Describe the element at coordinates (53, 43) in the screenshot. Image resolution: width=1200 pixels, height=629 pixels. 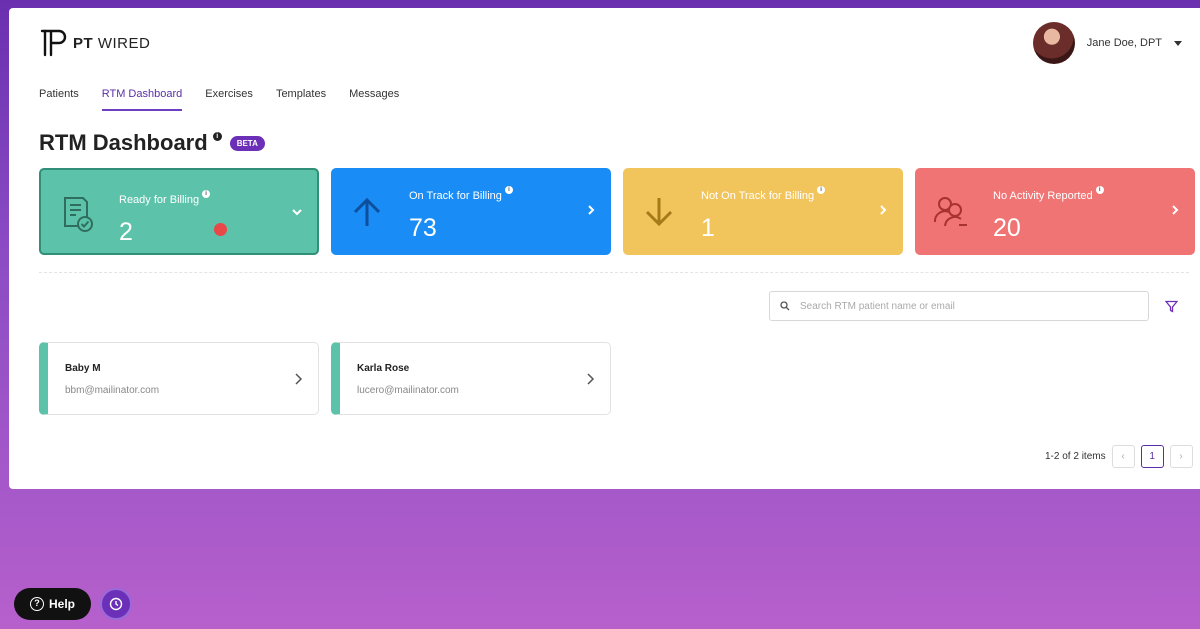
I see `pt-logo-icon` at that location.